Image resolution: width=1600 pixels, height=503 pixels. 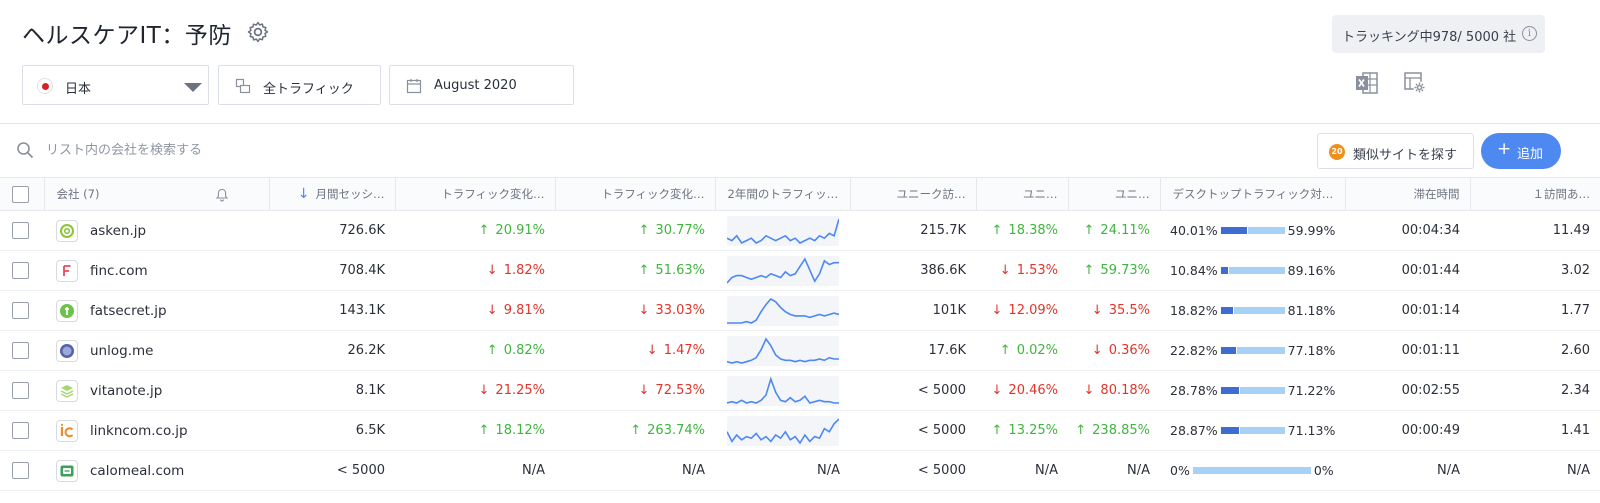 I want to click on unique-change-1-cell: 18.38%, so click(x=1022, y=230).